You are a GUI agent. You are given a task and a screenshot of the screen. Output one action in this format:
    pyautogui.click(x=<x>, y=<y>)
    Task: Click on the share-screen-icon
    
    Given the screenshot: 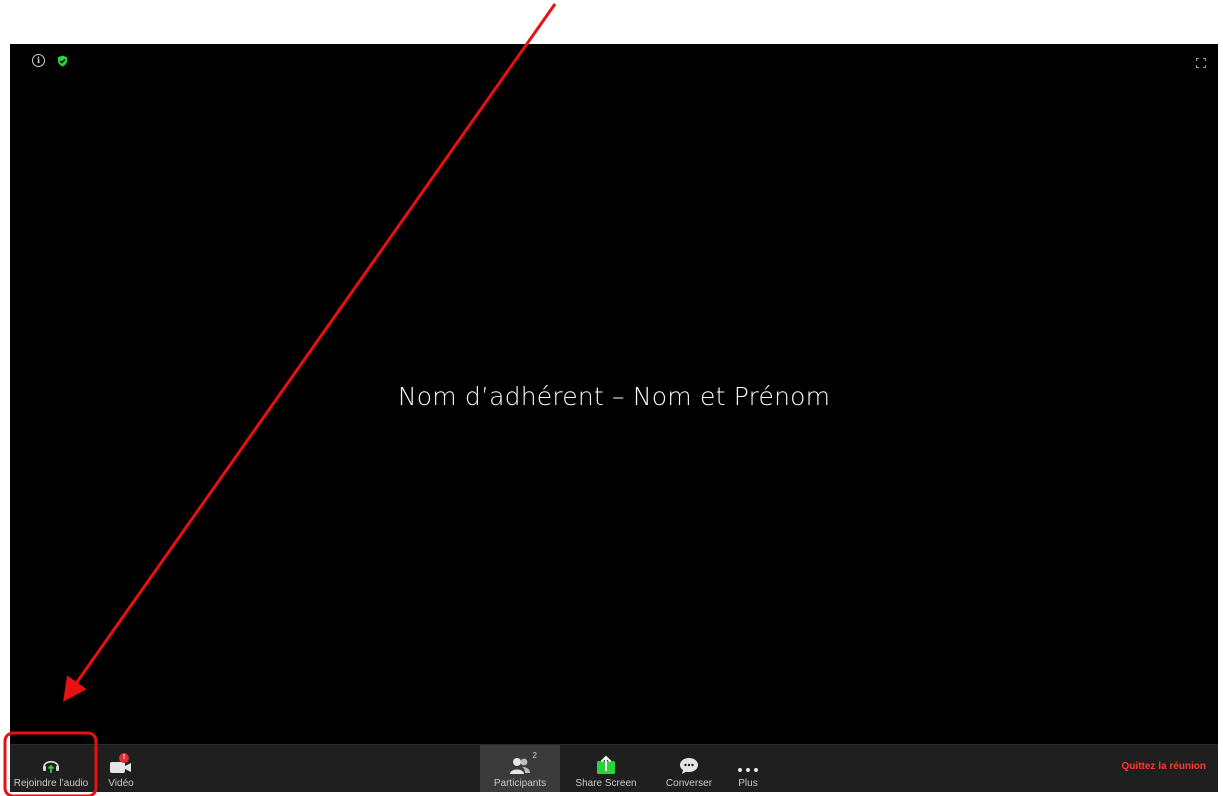 What is the action you would take?
    pyautogui.click(x=606, y=762)
    